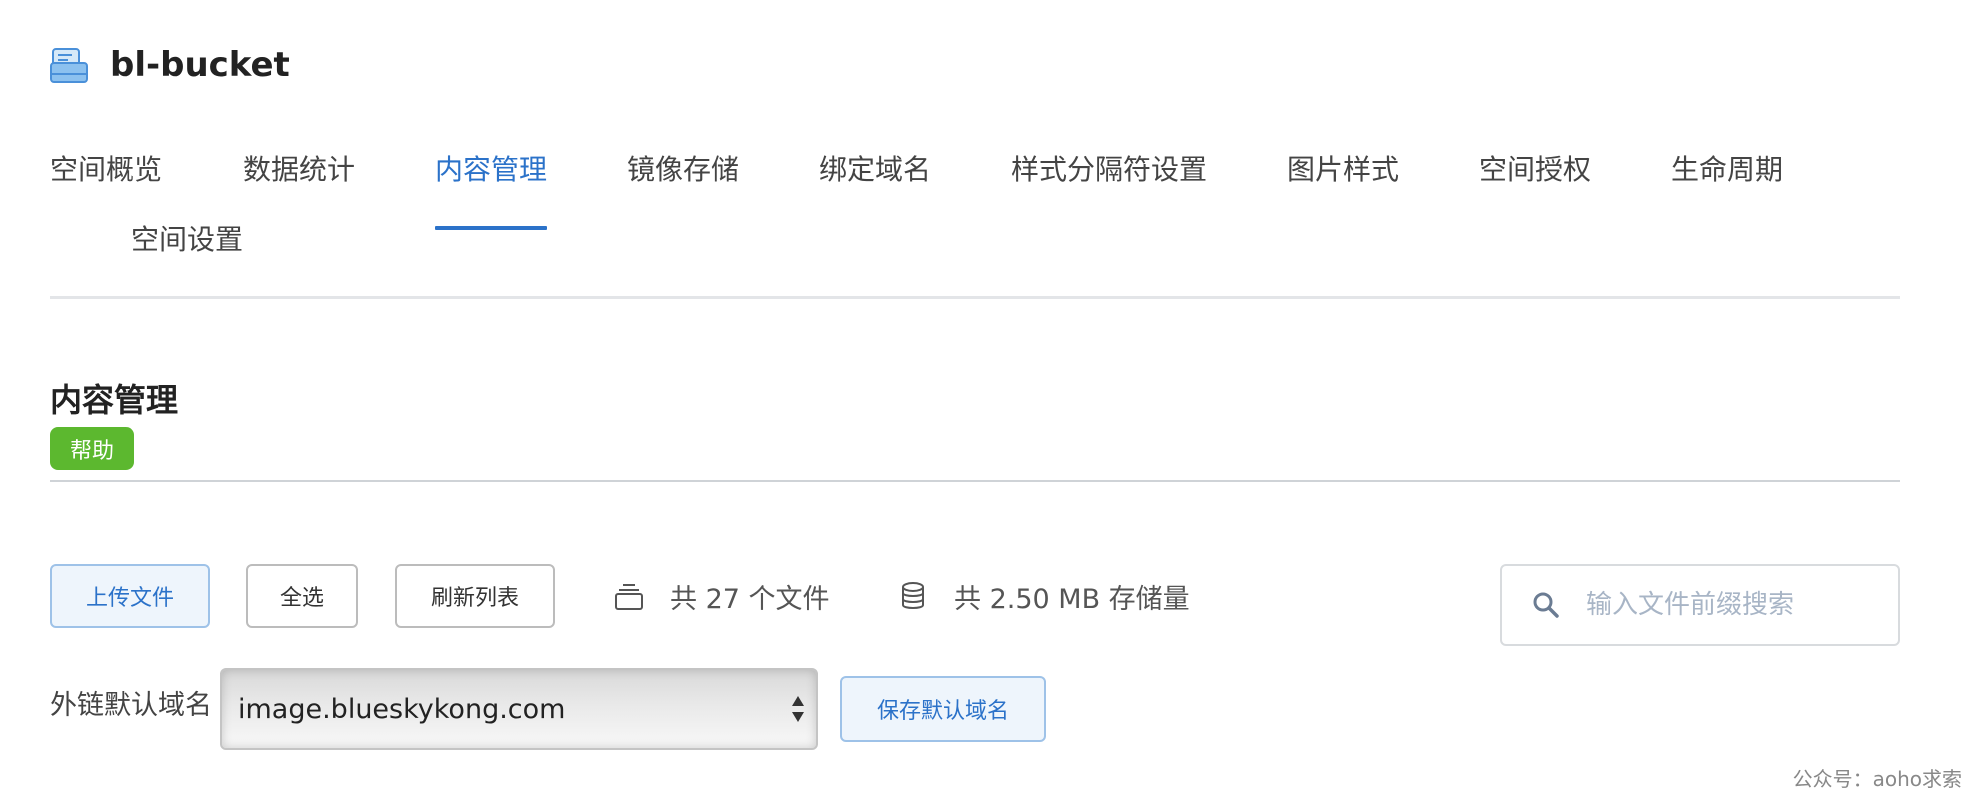 The image size is (1972, 800). I want to click on tab-label: 空间授权, so click(1535, 169).